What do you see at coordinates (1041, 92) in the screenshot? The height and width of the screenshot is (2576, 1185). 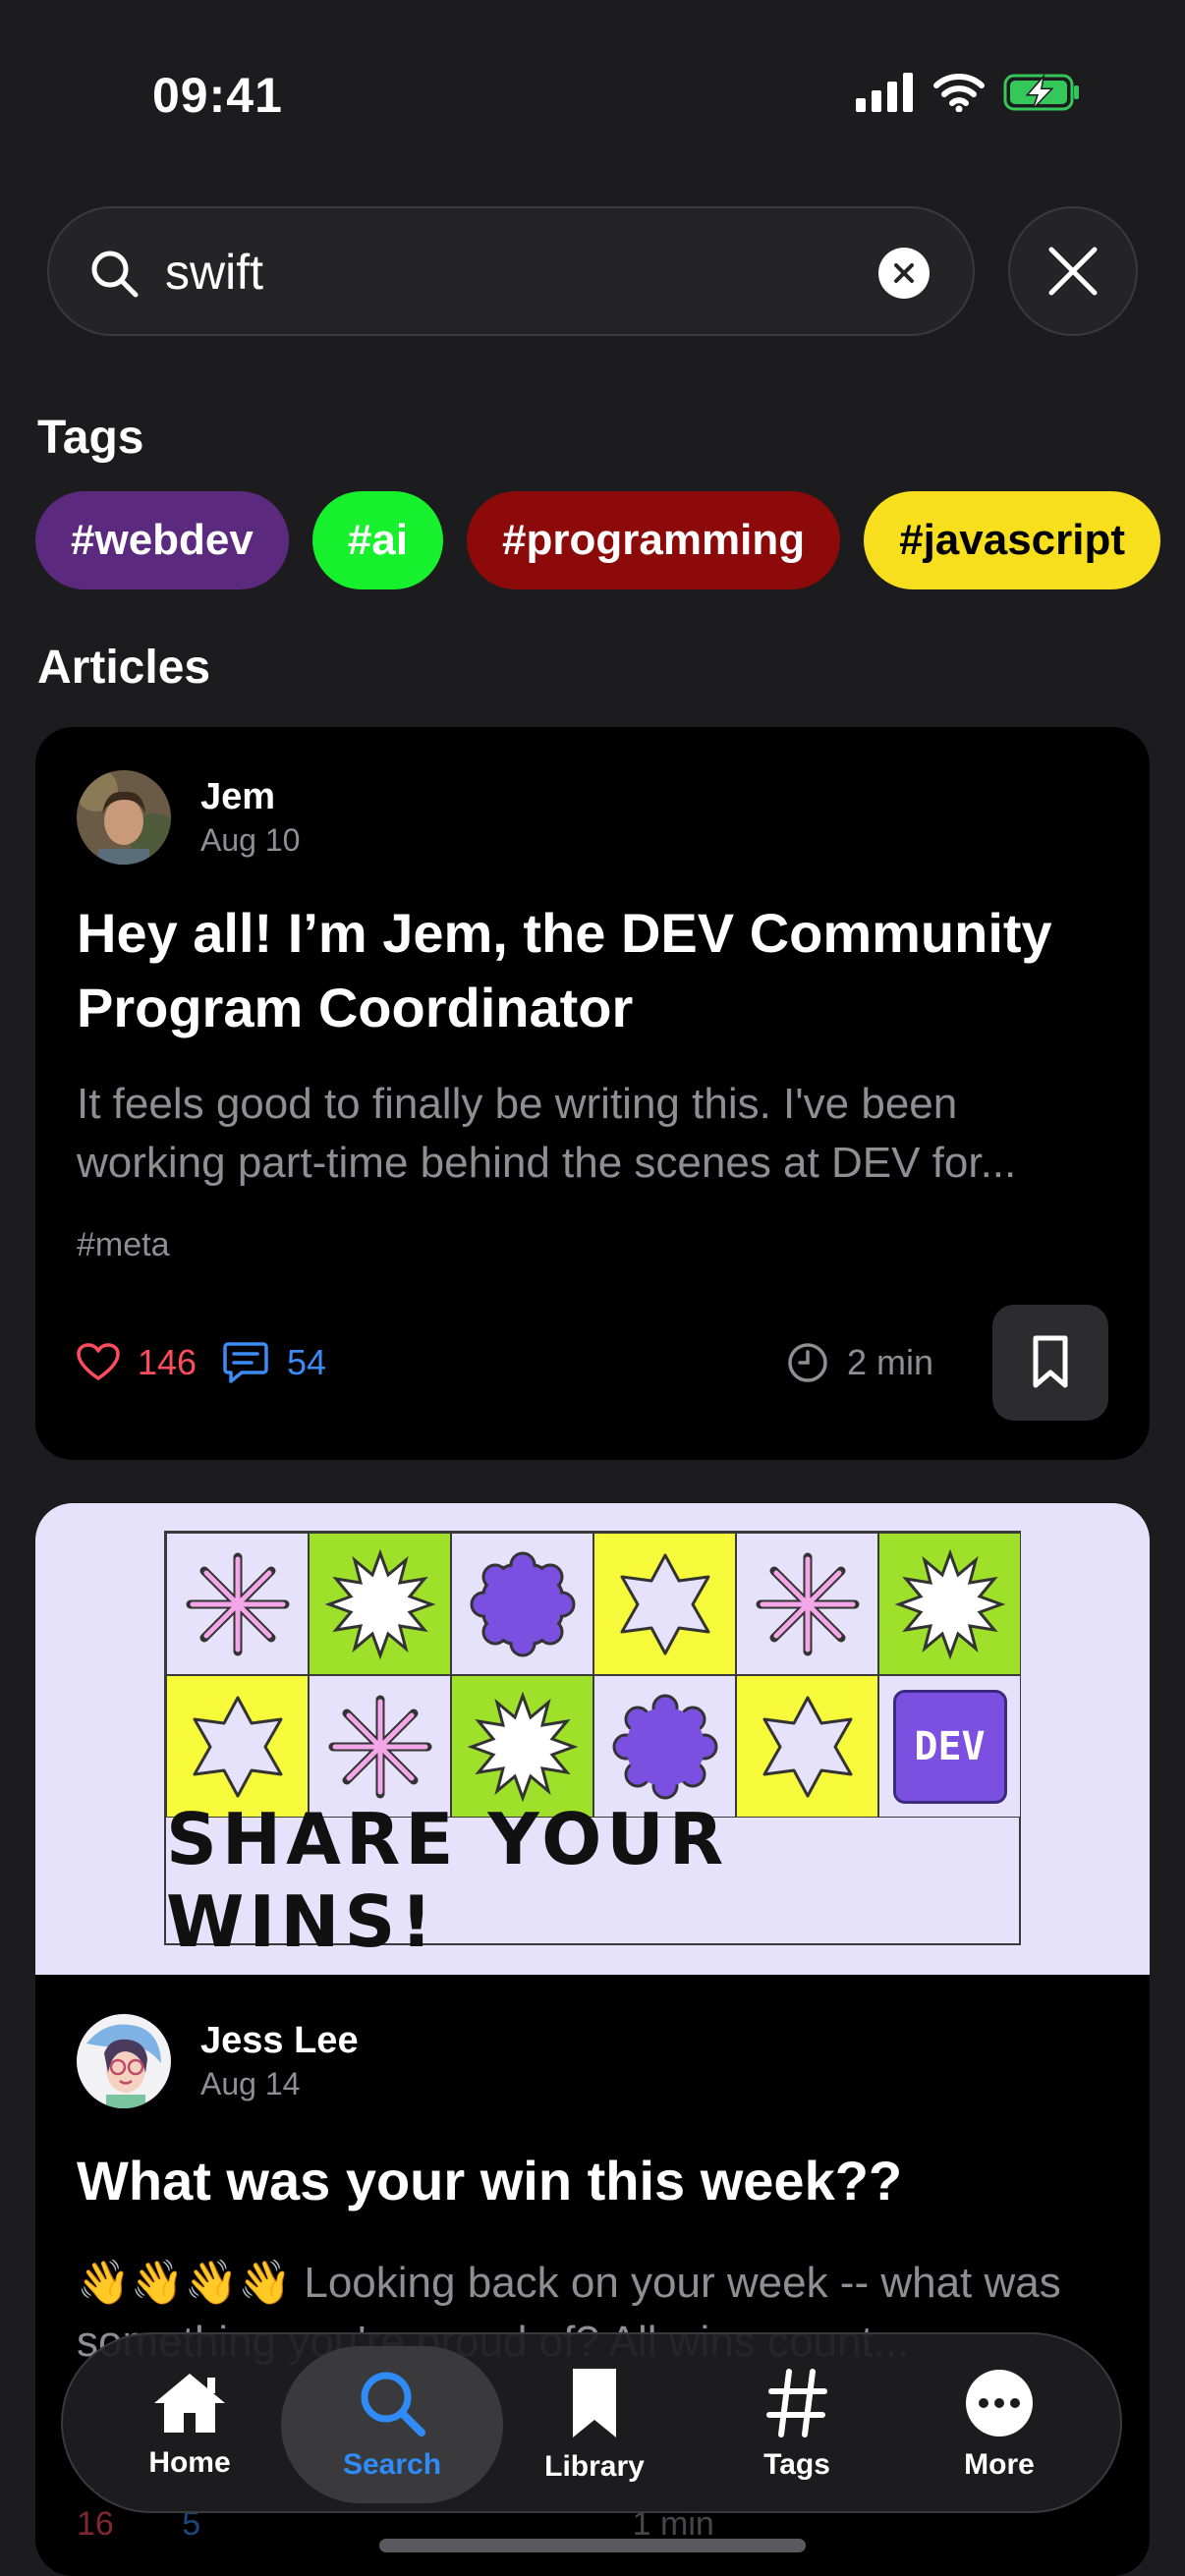 I see `battery-charging-icon` at bounding box center [1041, 92].